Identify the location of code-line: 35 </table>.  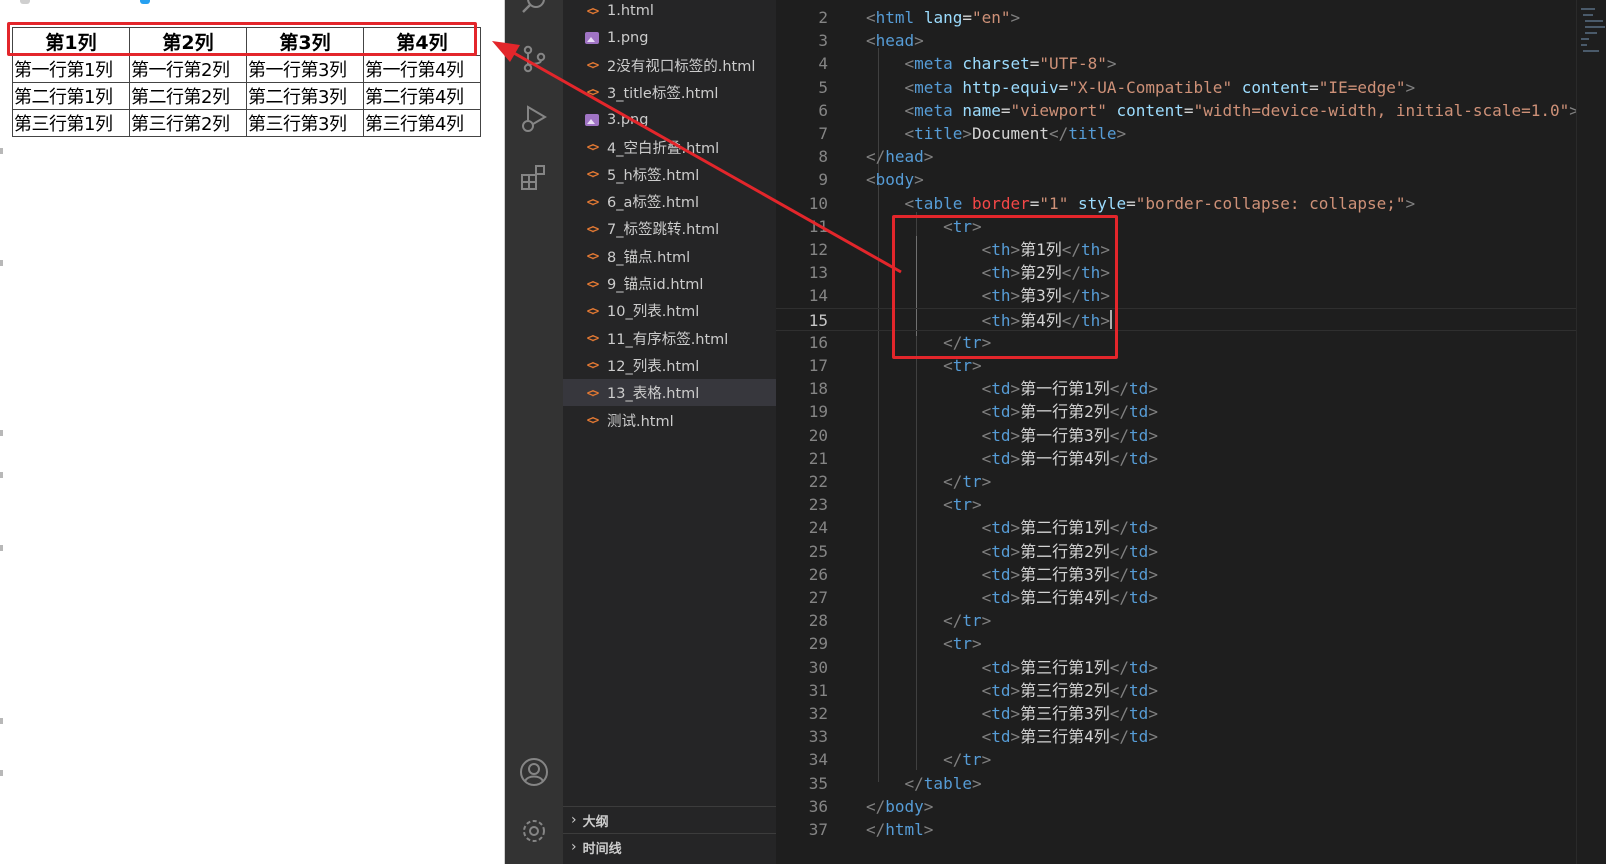
(1176, 783).